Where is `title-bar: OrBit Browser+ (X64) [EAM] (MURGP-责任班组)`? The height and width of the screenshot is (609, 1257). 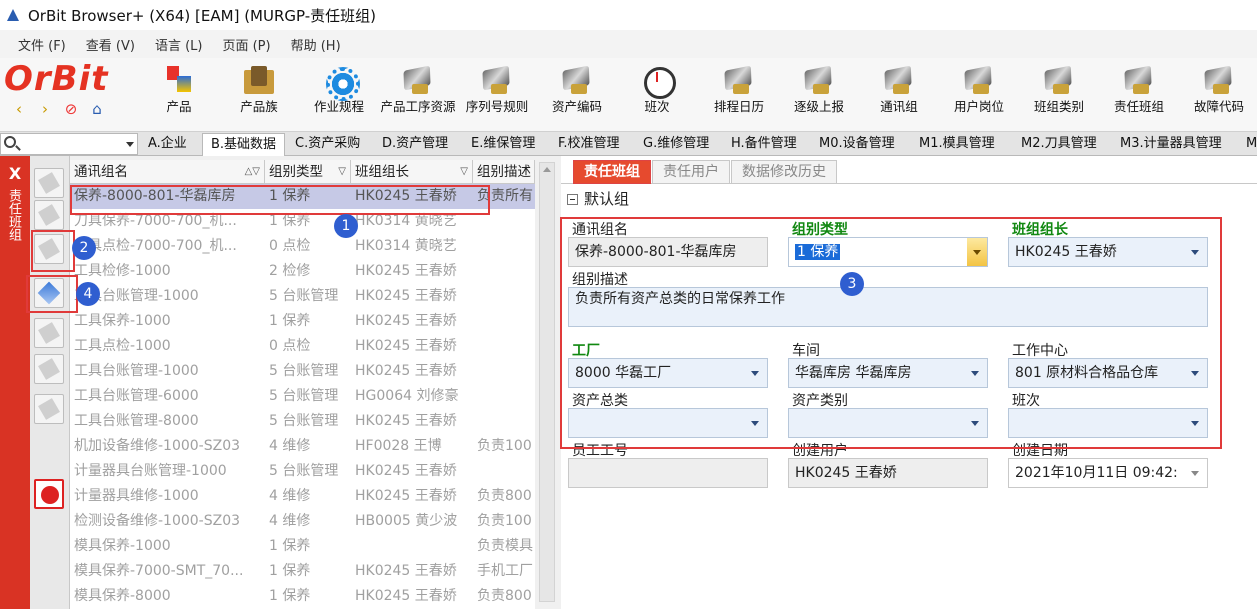
title-bar: OrBit Browser+ (X64) [EAM] (MURGP-责任班组) is located at coordinates (628, 15).